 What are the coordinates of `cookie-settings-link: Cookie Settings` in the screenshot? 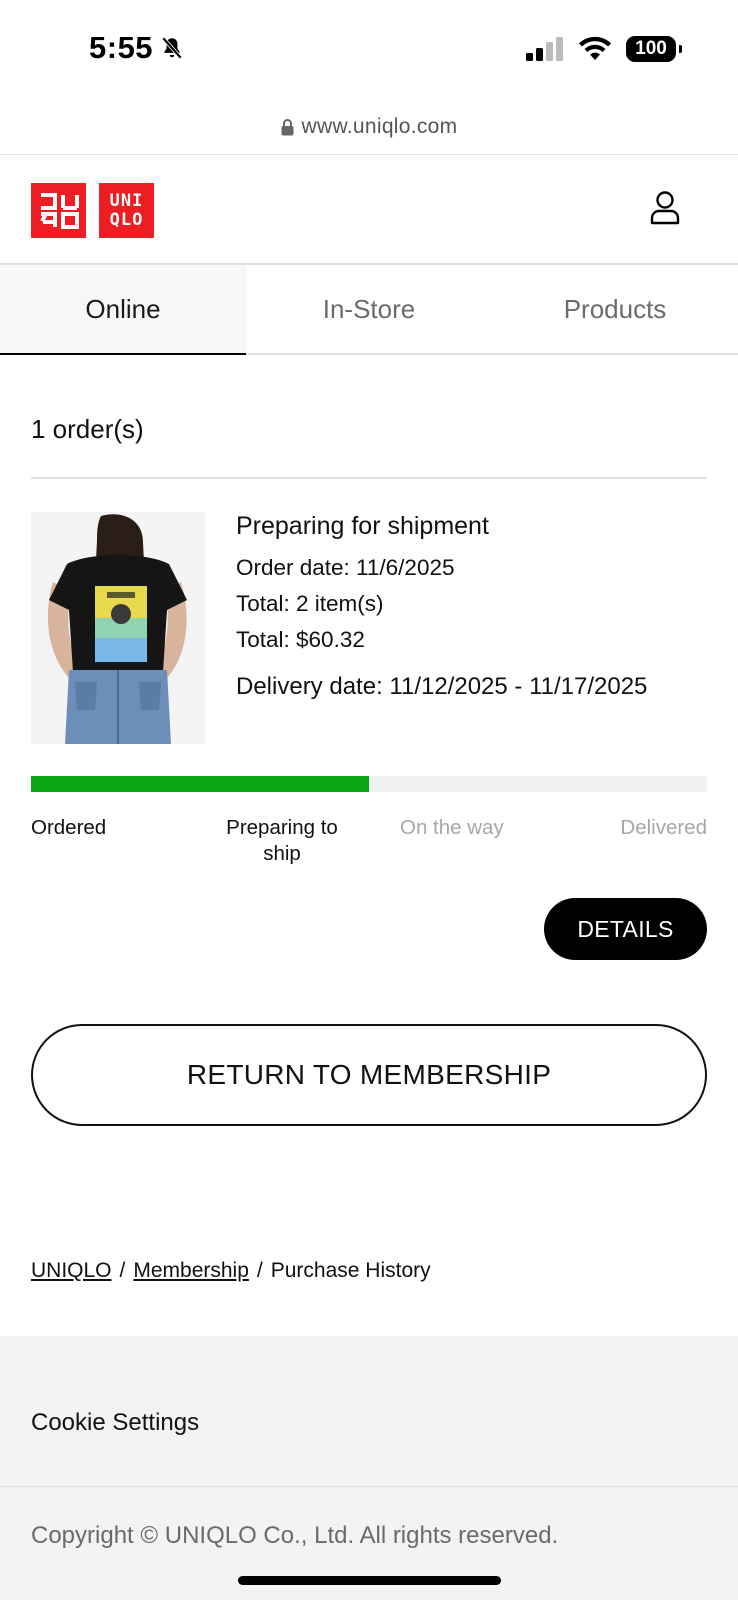 It's located at (115, 1423).